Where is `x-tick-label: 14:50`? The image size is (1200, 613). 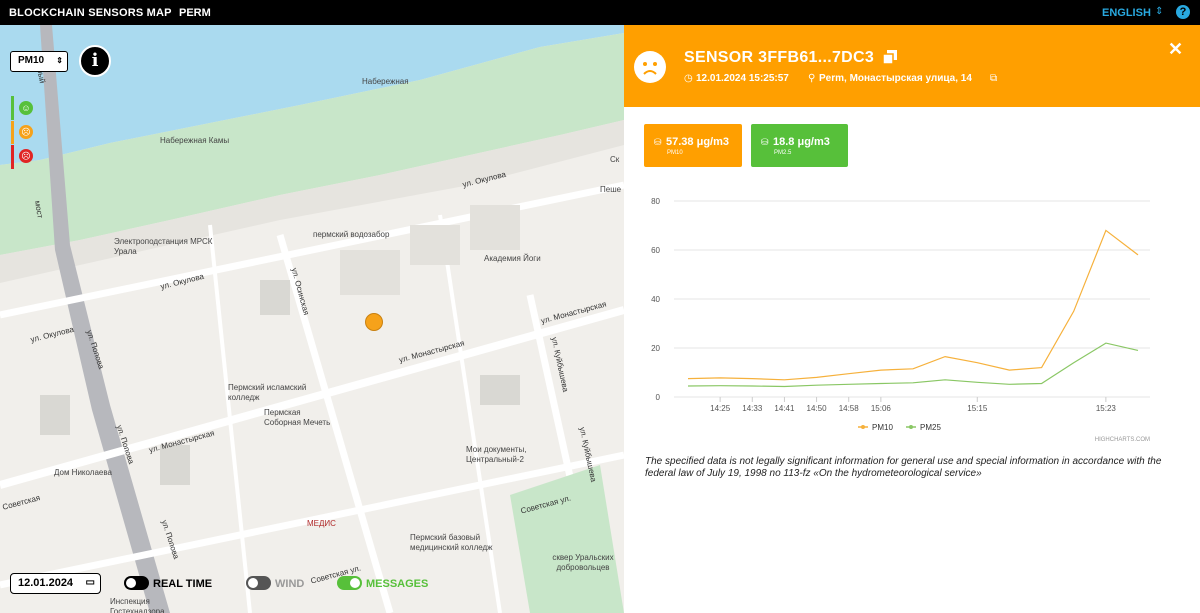
x-tick-label: 14:50 is located at coordinates (817, 408).